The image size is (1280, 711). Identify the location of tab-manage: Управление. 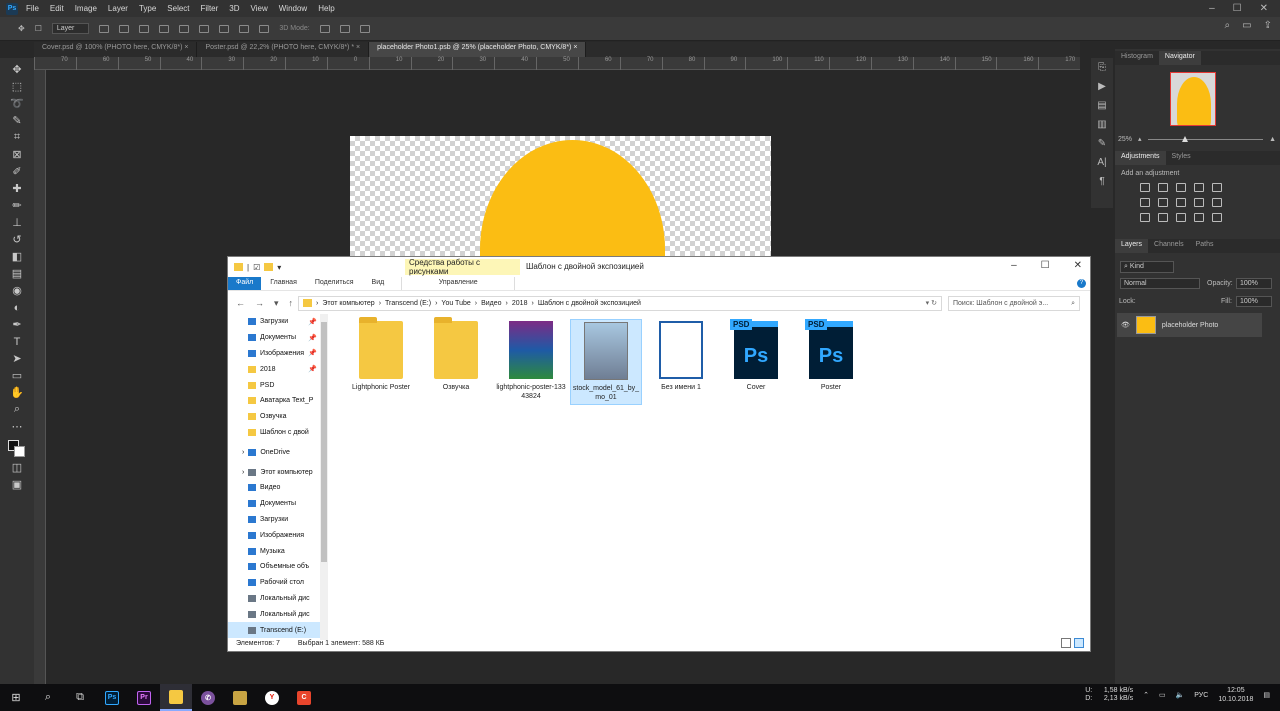
(458, 283).